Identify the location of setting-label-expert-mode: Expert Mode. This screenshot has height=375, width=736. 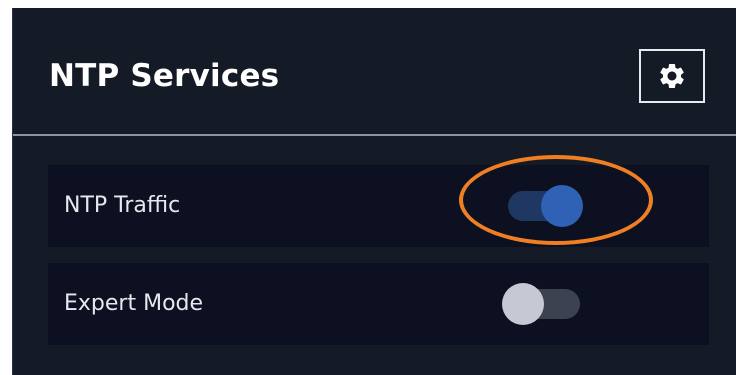
(134, 303).